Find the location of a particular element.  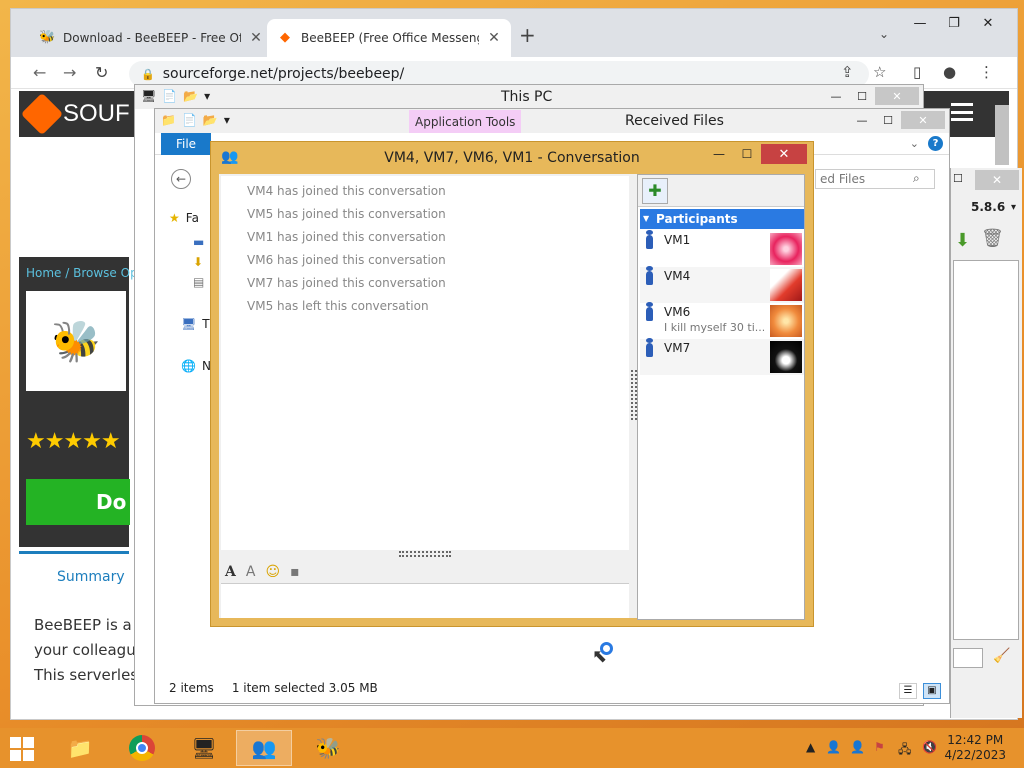

tree-item-downloads: ⬇ is located at coordinates (198, 262).